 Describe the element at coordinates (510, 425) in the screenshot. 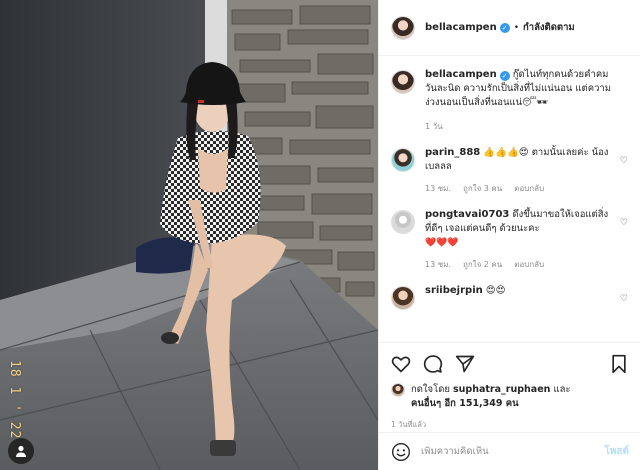

I see `post-timestamp: 1 วันที่แล้ว` at that location.